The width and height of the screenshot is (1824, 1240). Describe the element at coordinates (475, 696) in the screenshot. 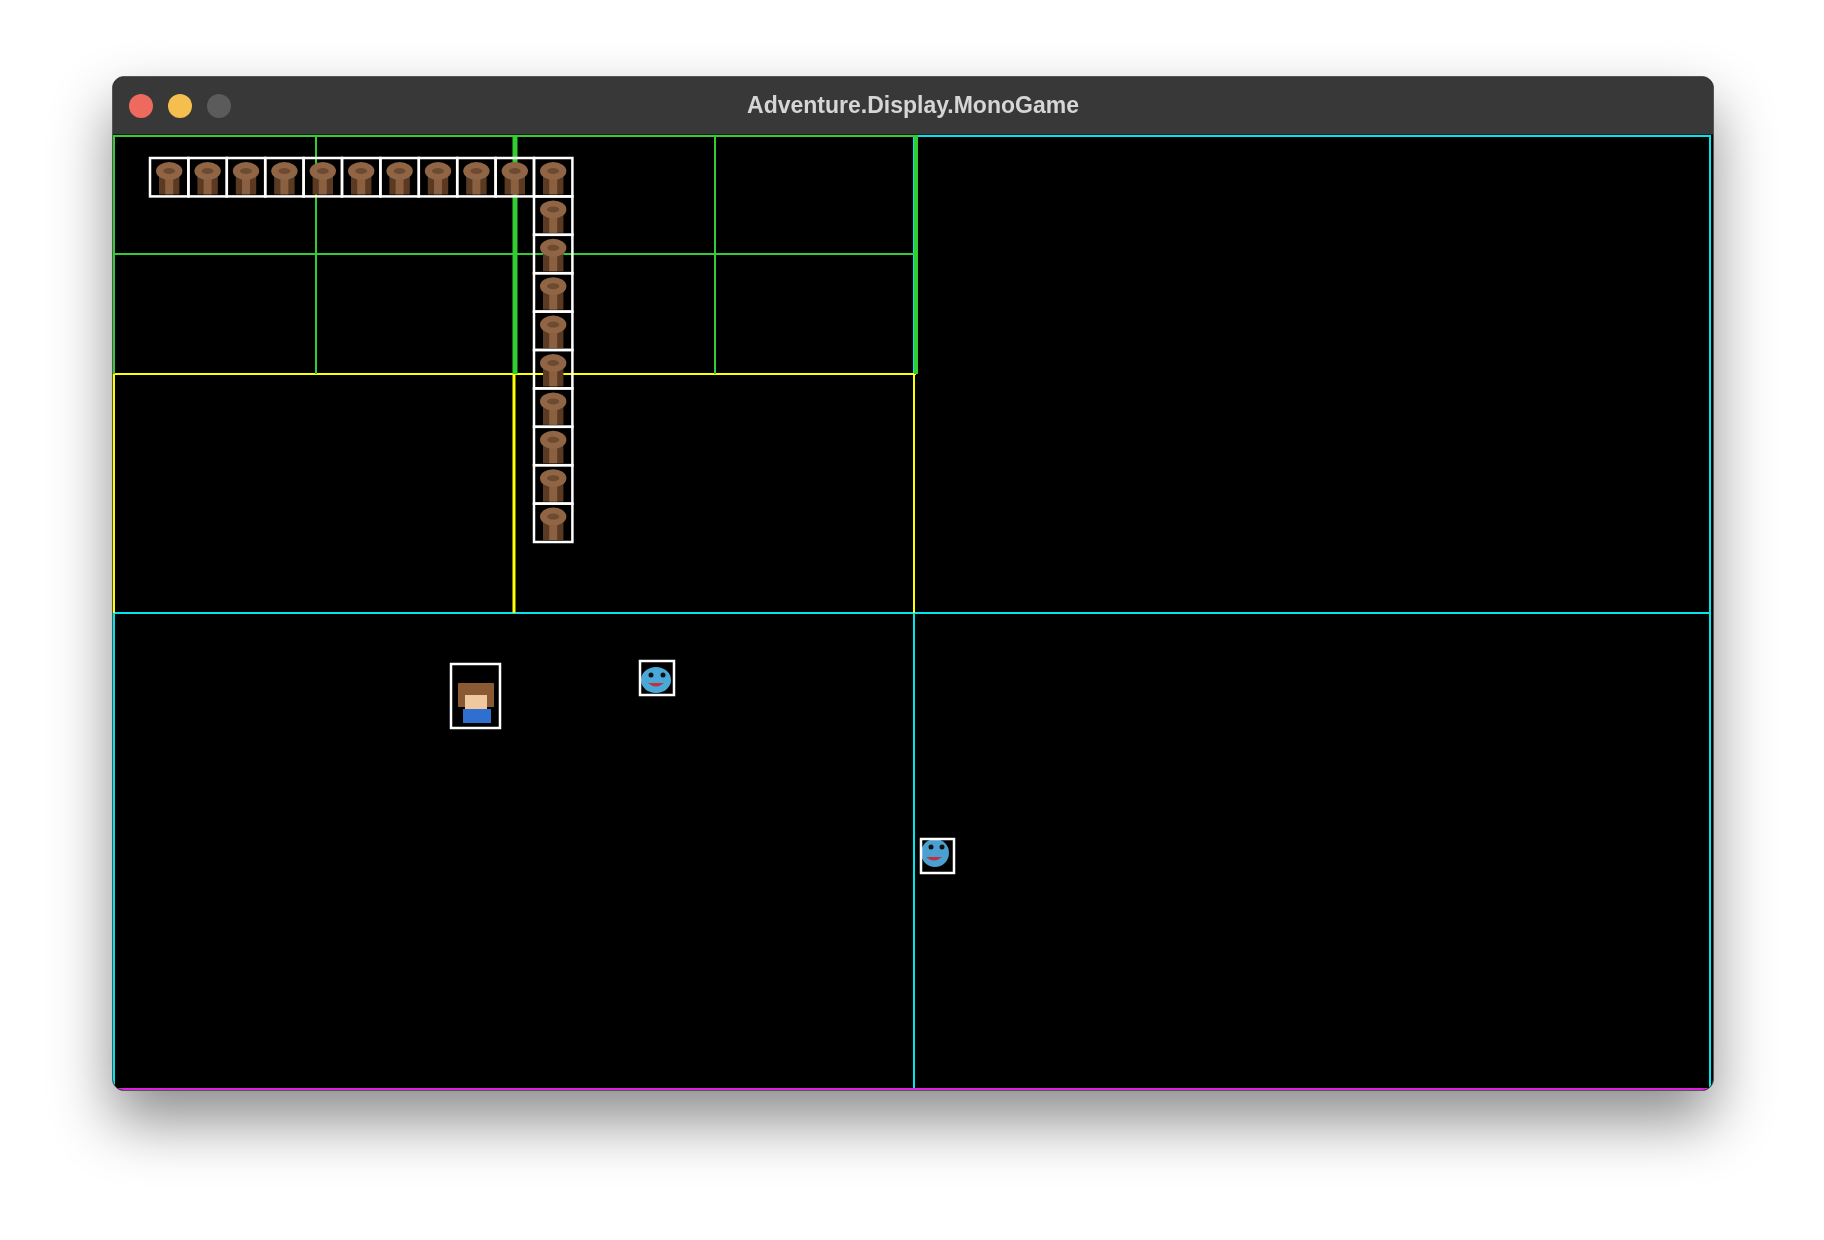

I see `character-sprite` at that location.